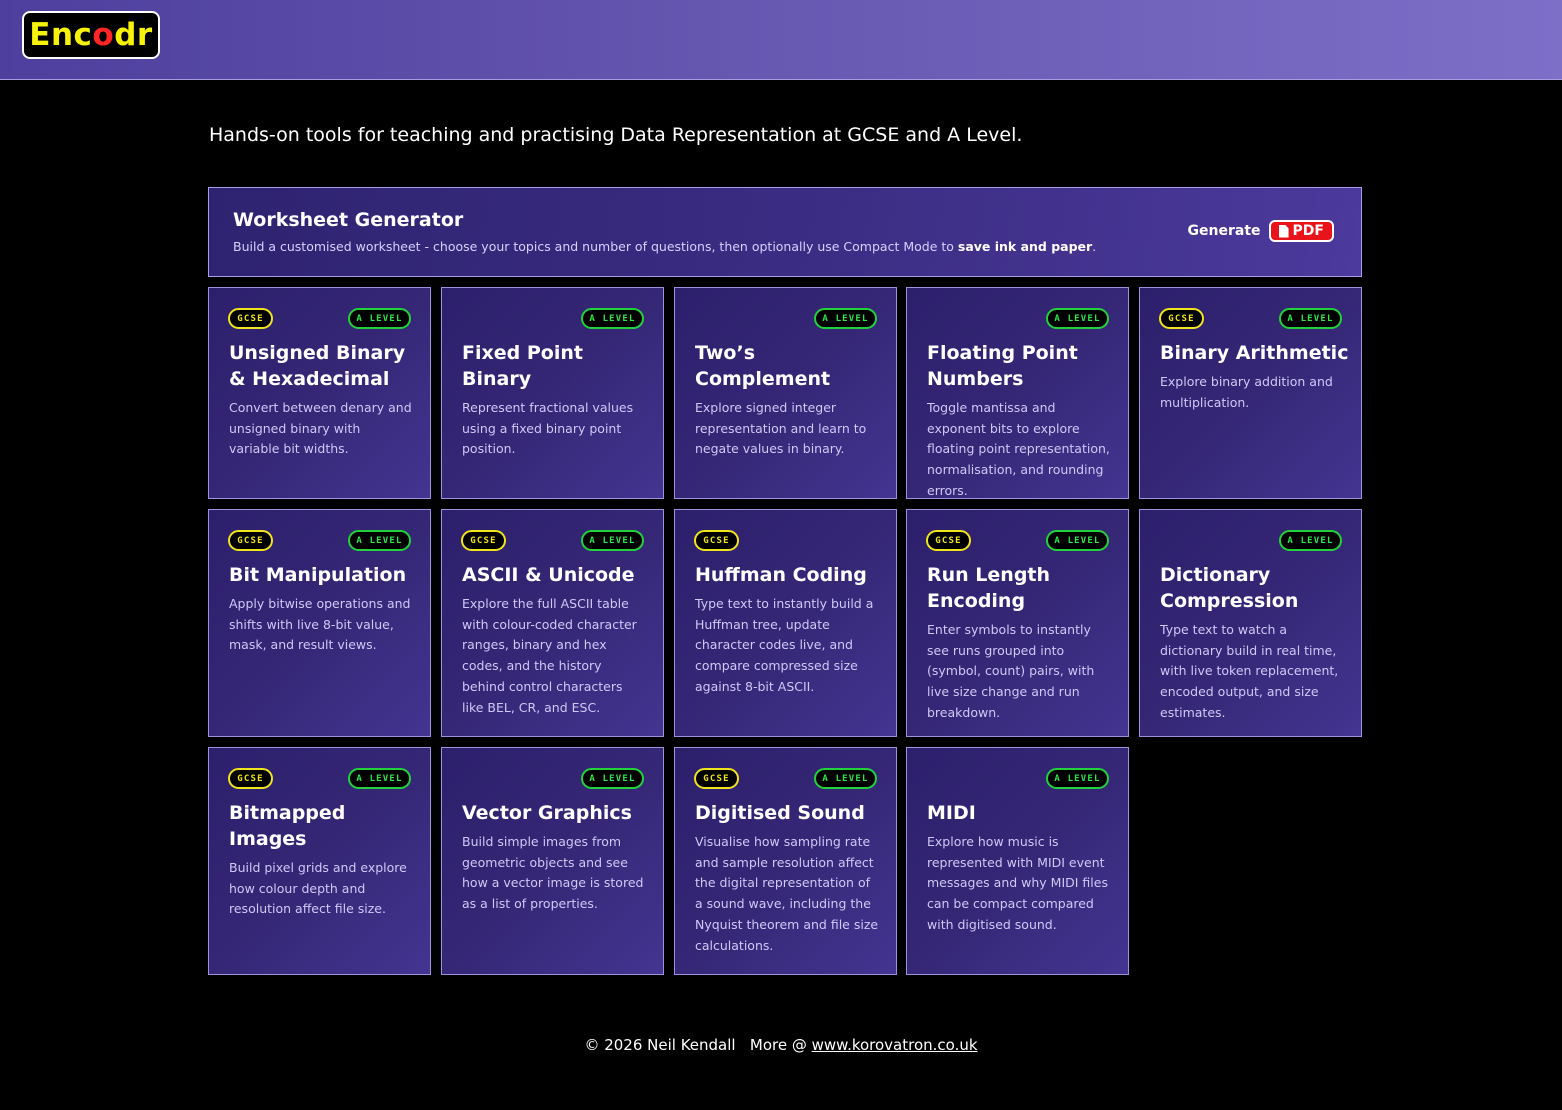  Describe the element at coordinates (548, 575) in the screenshot. I see `tool-card-title: ASCII & Unicode` at that location.